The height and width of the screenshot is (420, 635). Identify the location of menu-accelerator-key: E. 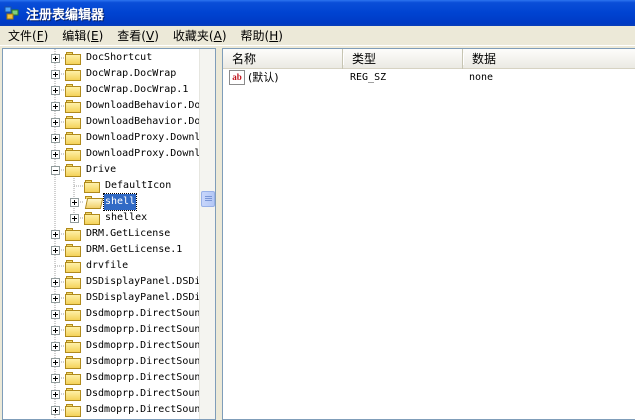
(95, 36).